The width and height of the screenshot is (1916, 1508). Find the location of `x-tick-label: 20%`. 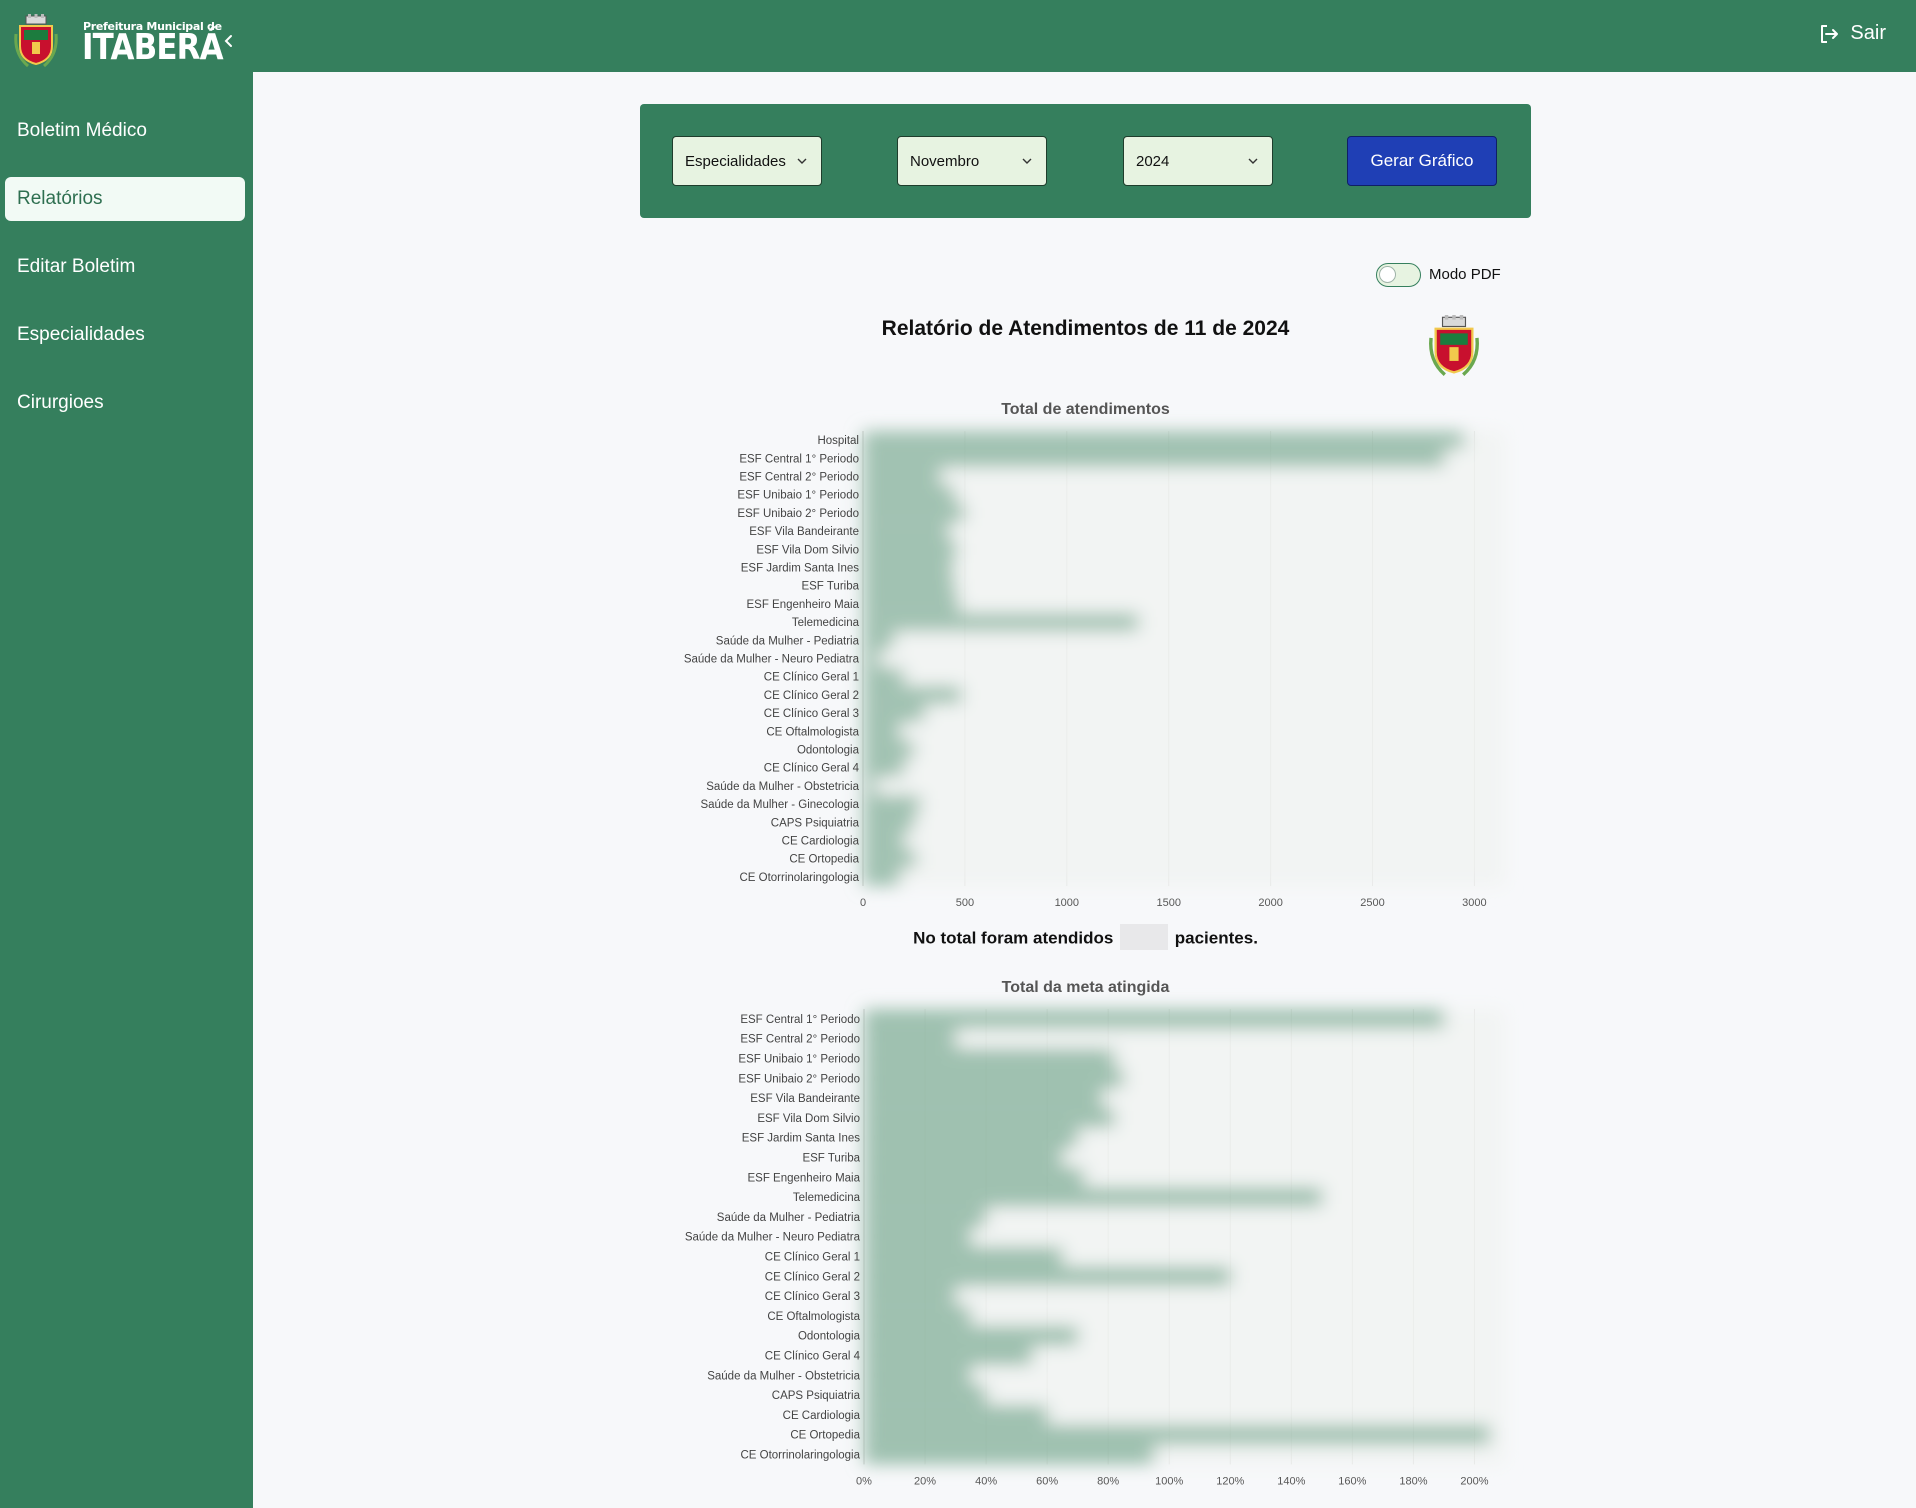

x-tick-label: 20% is located at coordinates (925, 1481).